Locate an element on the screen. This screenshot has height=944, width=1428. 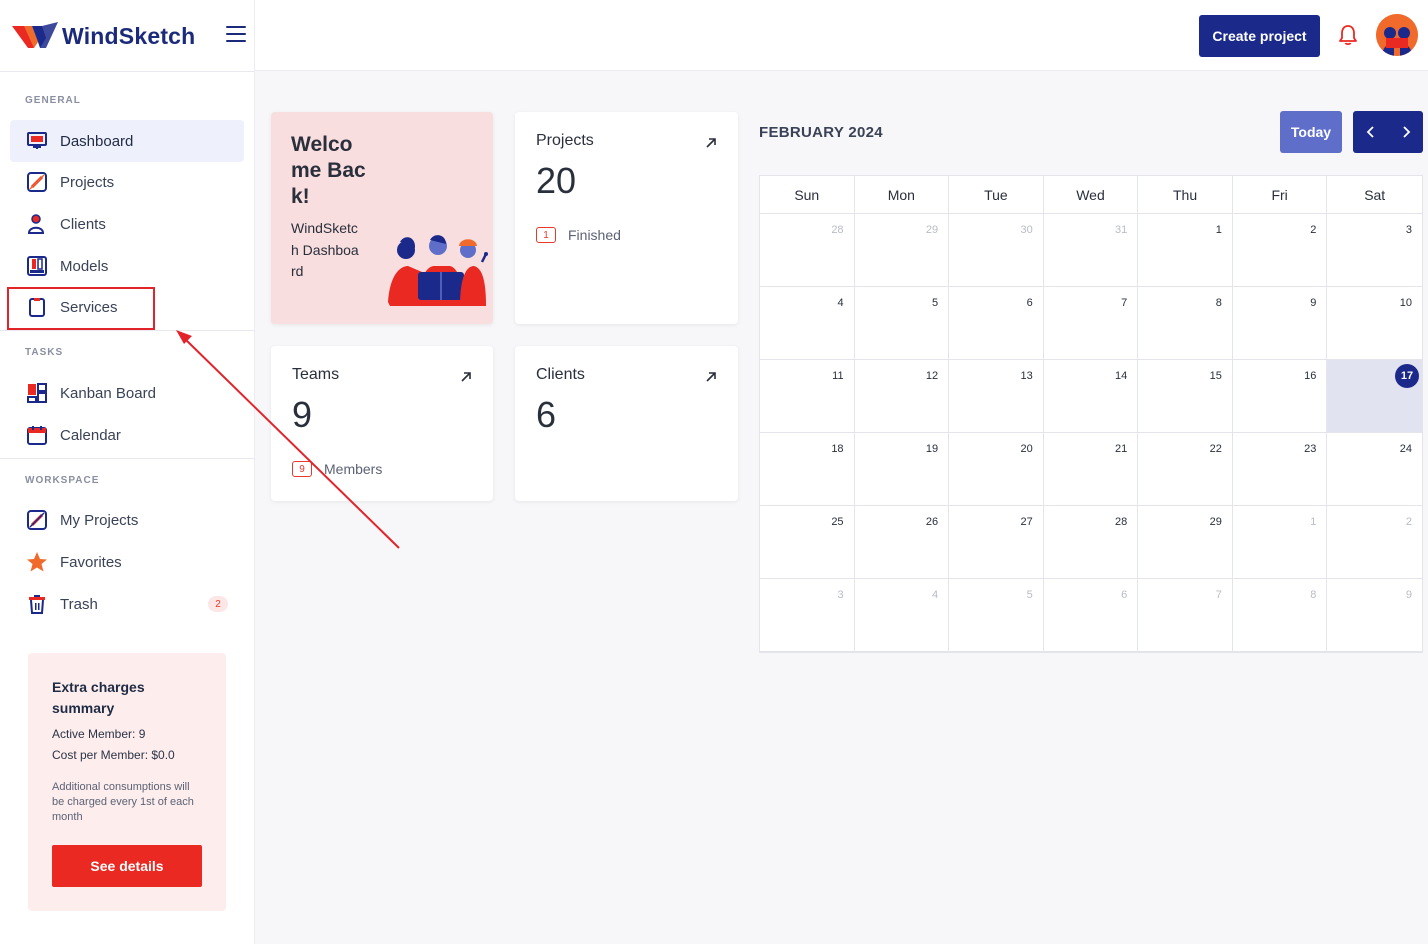
calendar-nav is located at coordinates (1388, 132).